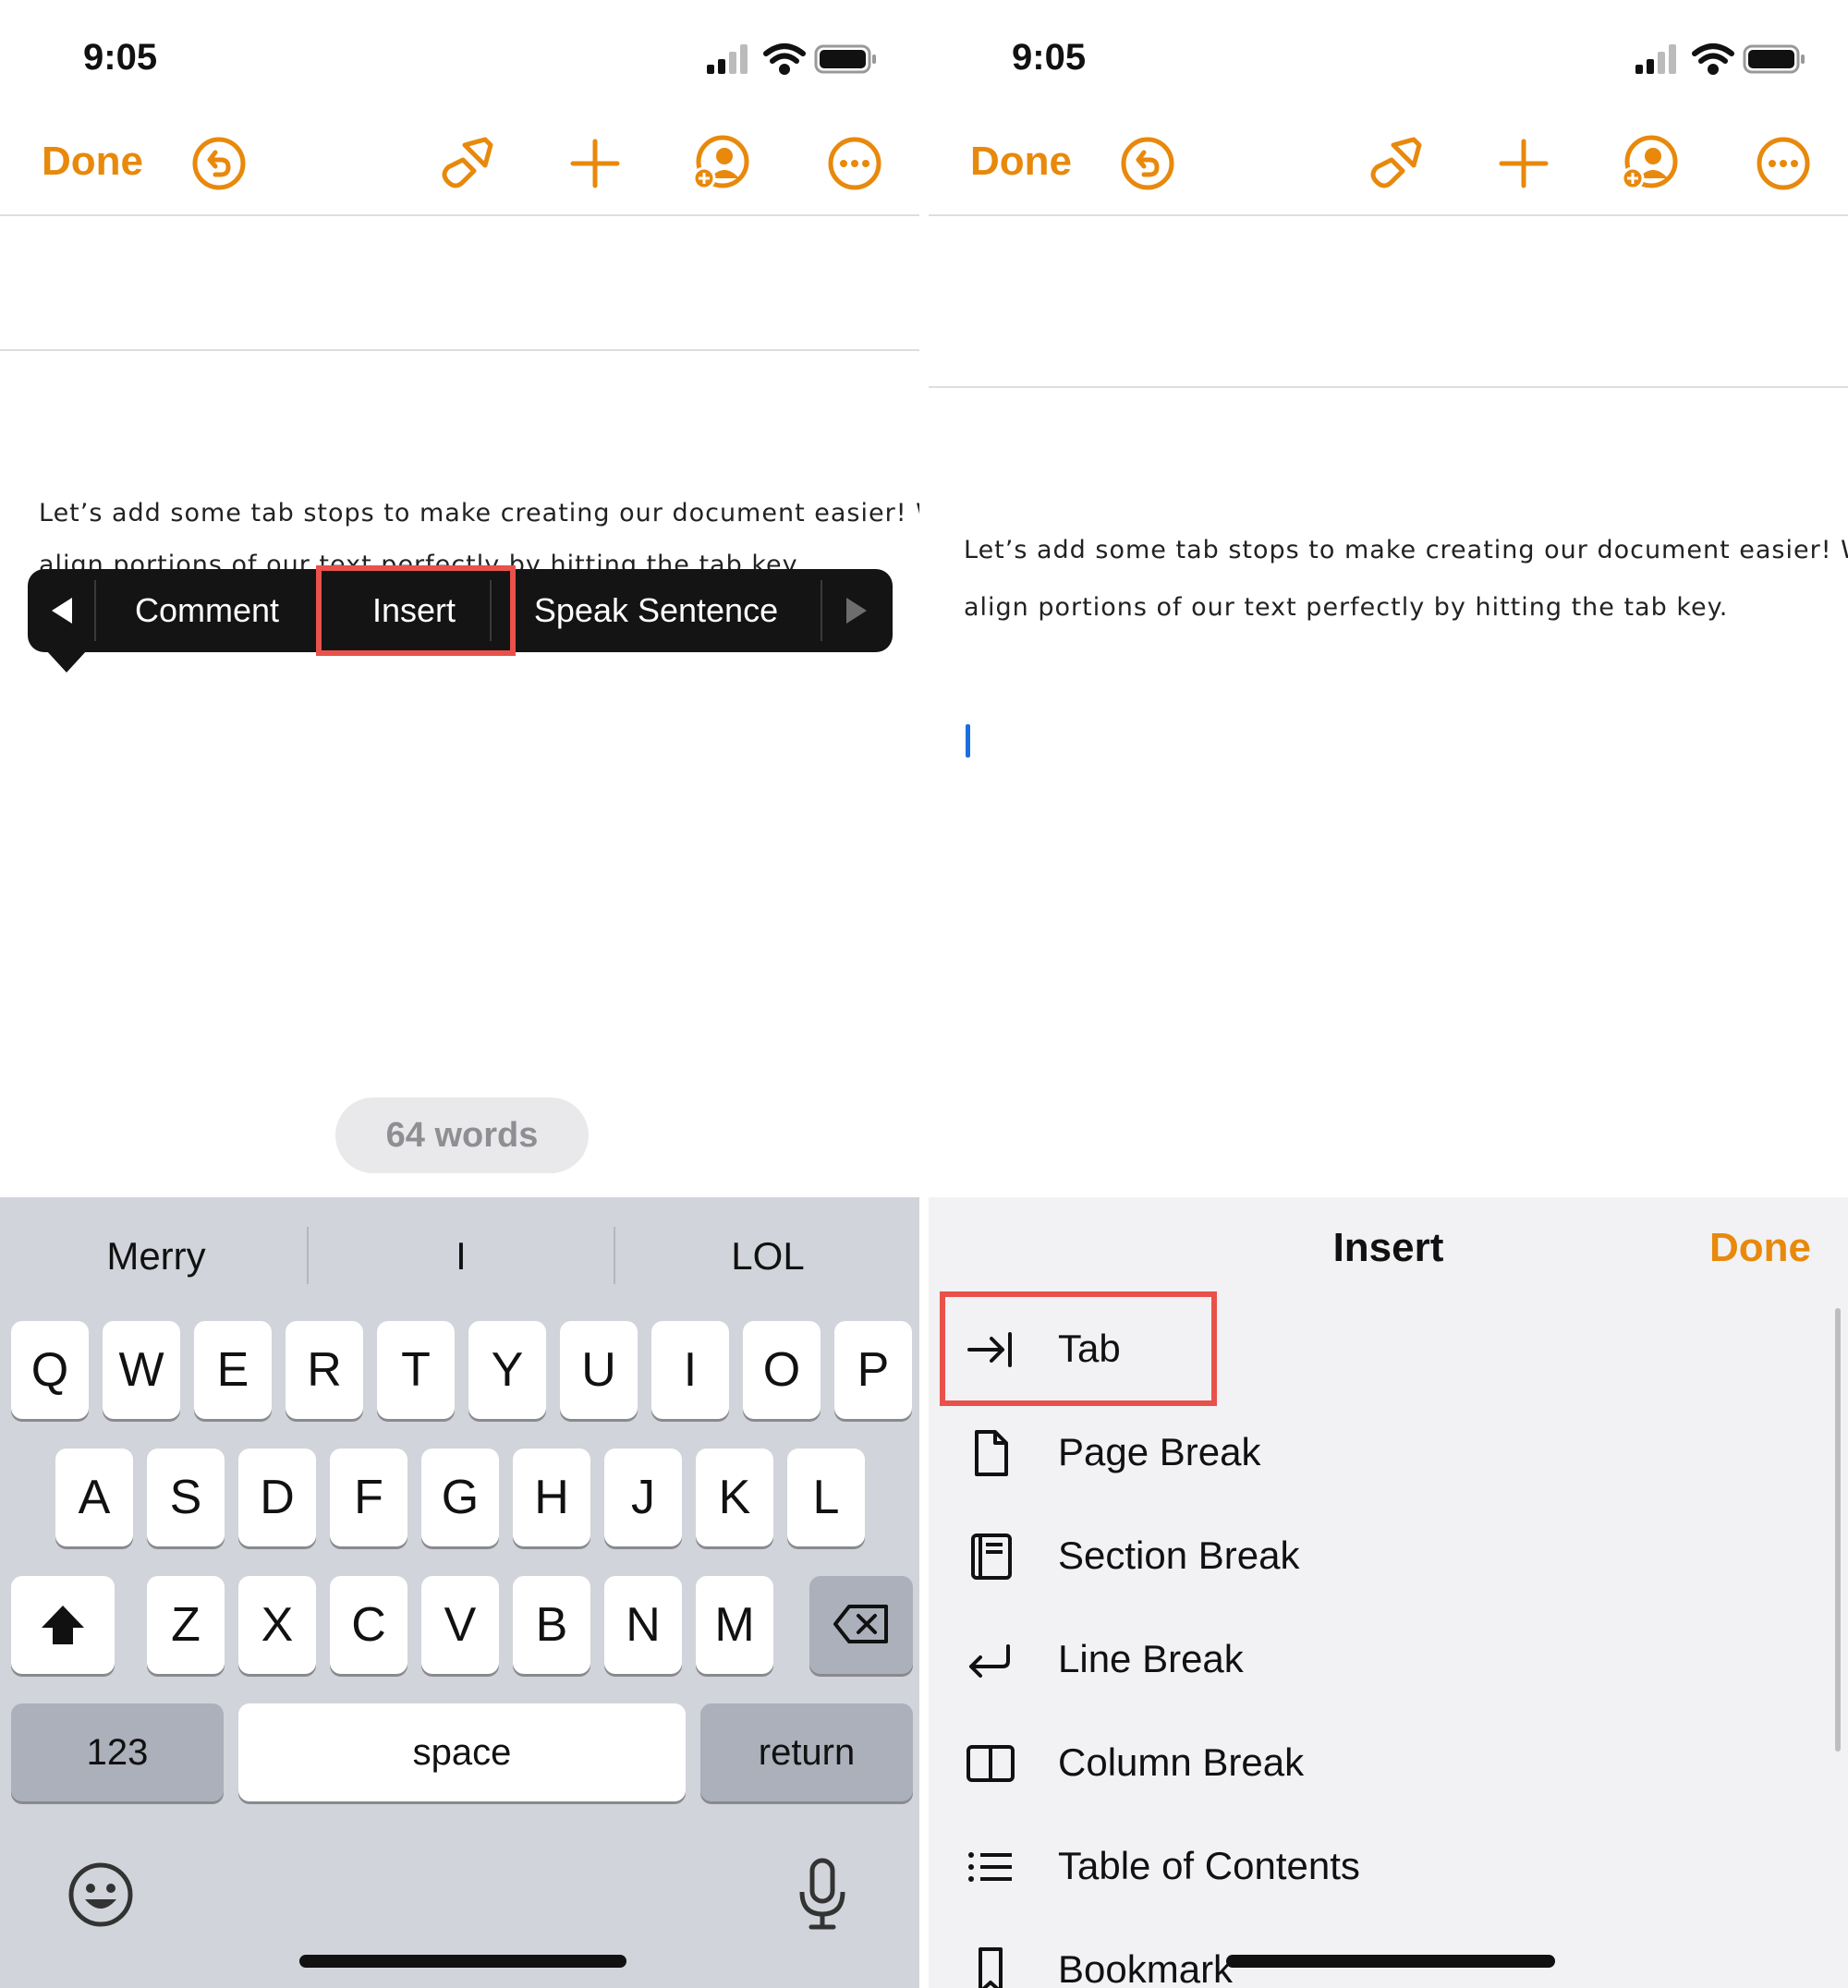 The image size is (1848, 1988). I want to click on key-n: N, so click(643, 1625).